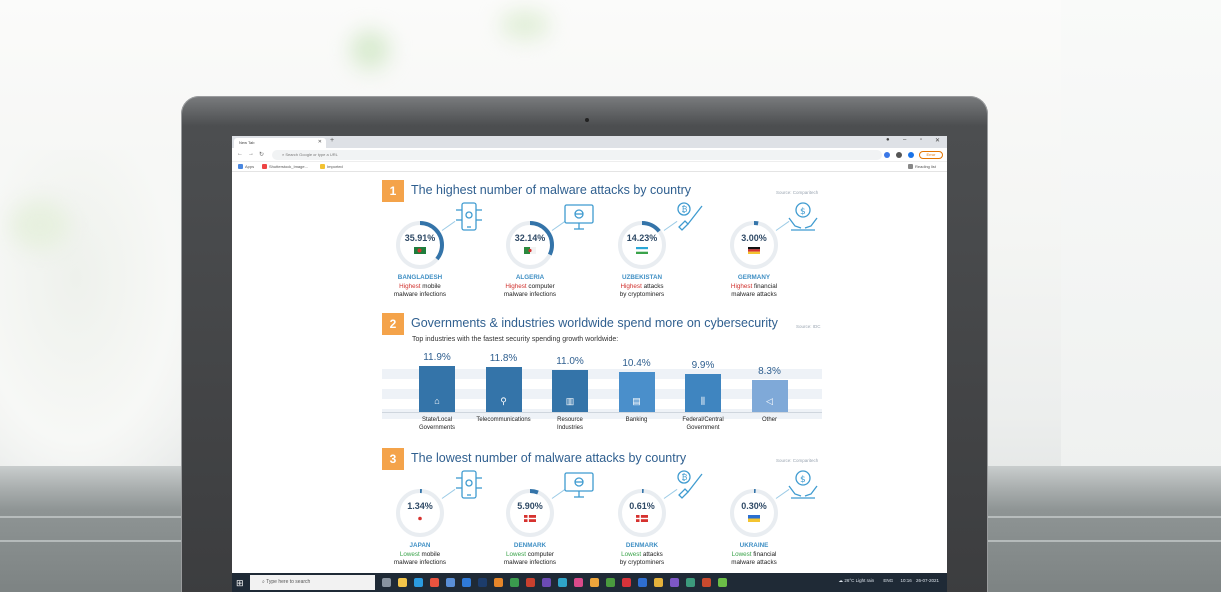 The height and width of the screenshot is (592, 1221). I want to click on country-caption: DENMARK Lowest attacks by cryptominers, so click(642, 555).